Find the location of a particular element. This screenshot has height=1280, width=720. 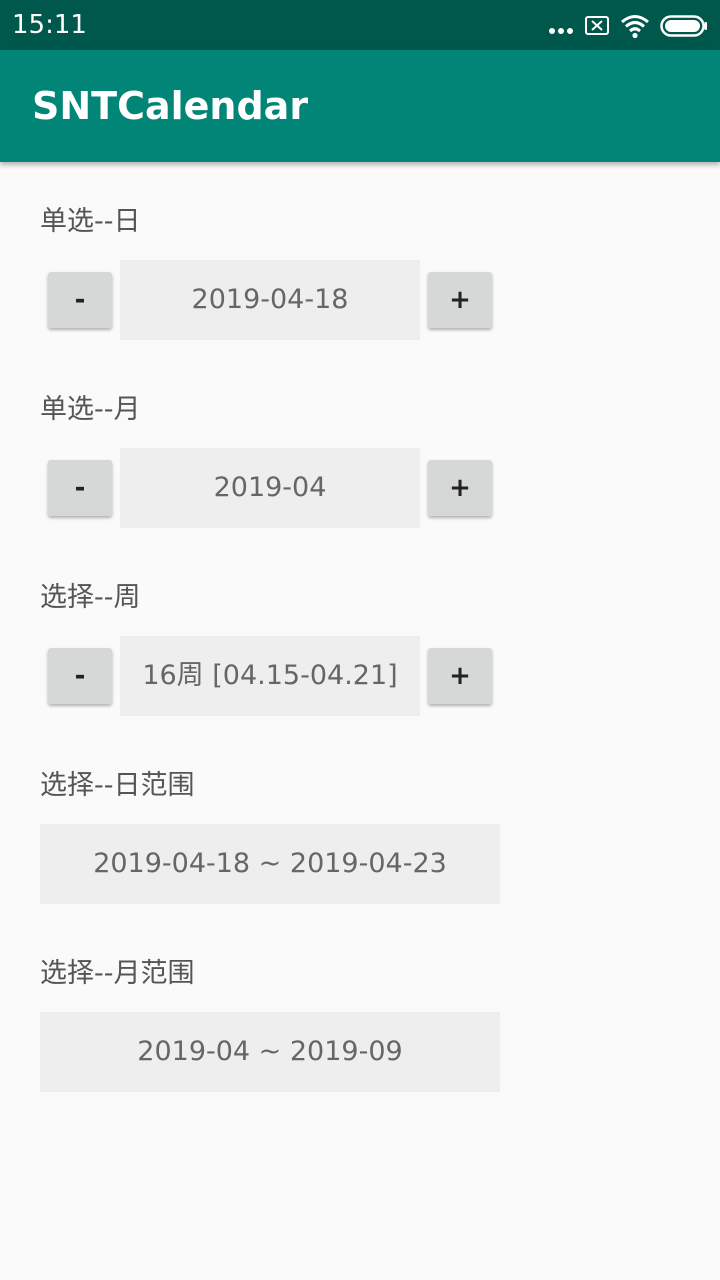

week-decrement-button: - is located at coordinates (80, 676).